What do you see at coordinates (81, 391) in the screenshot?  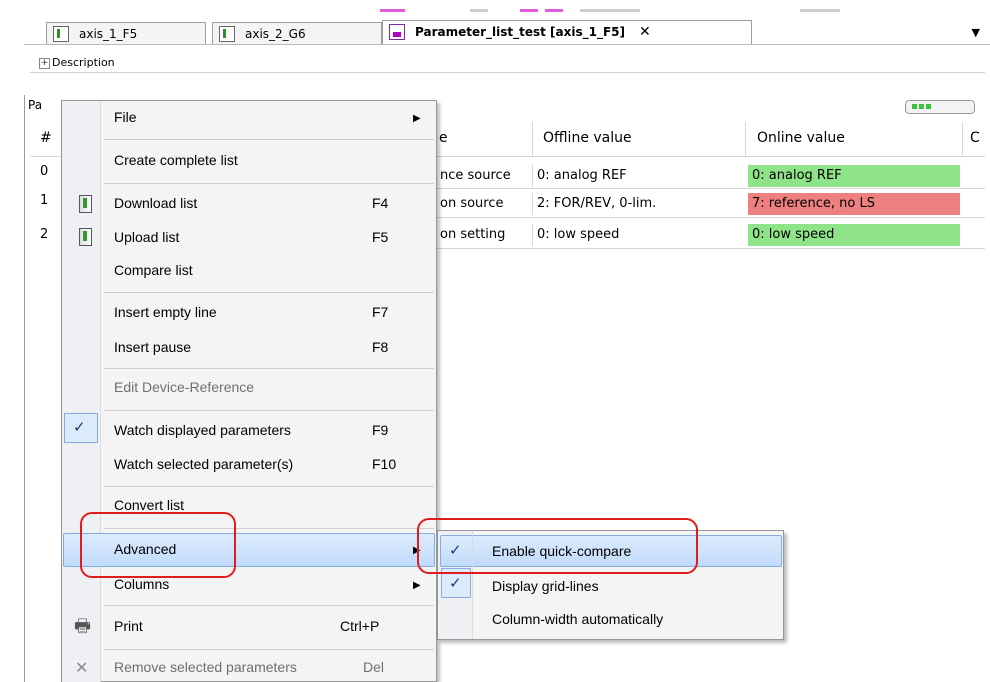 I see `menu-icon-gutter` at bounding box center [81, 391].